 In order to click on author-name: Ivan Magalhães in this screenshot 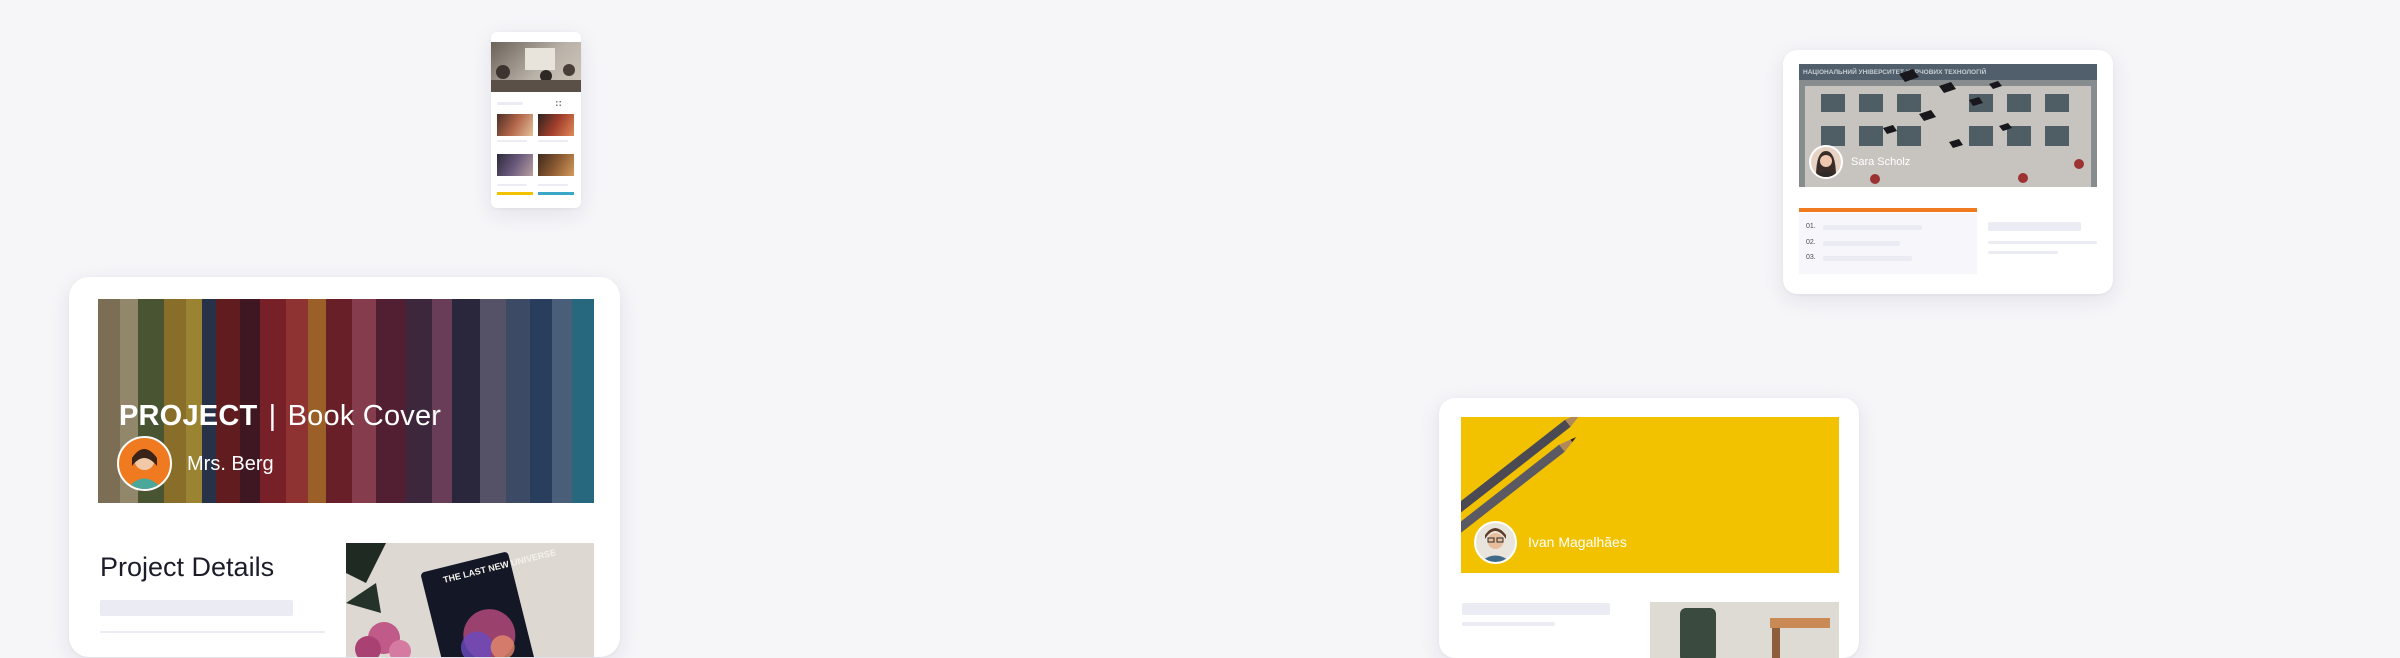, I will do `click(1577, 542)`.